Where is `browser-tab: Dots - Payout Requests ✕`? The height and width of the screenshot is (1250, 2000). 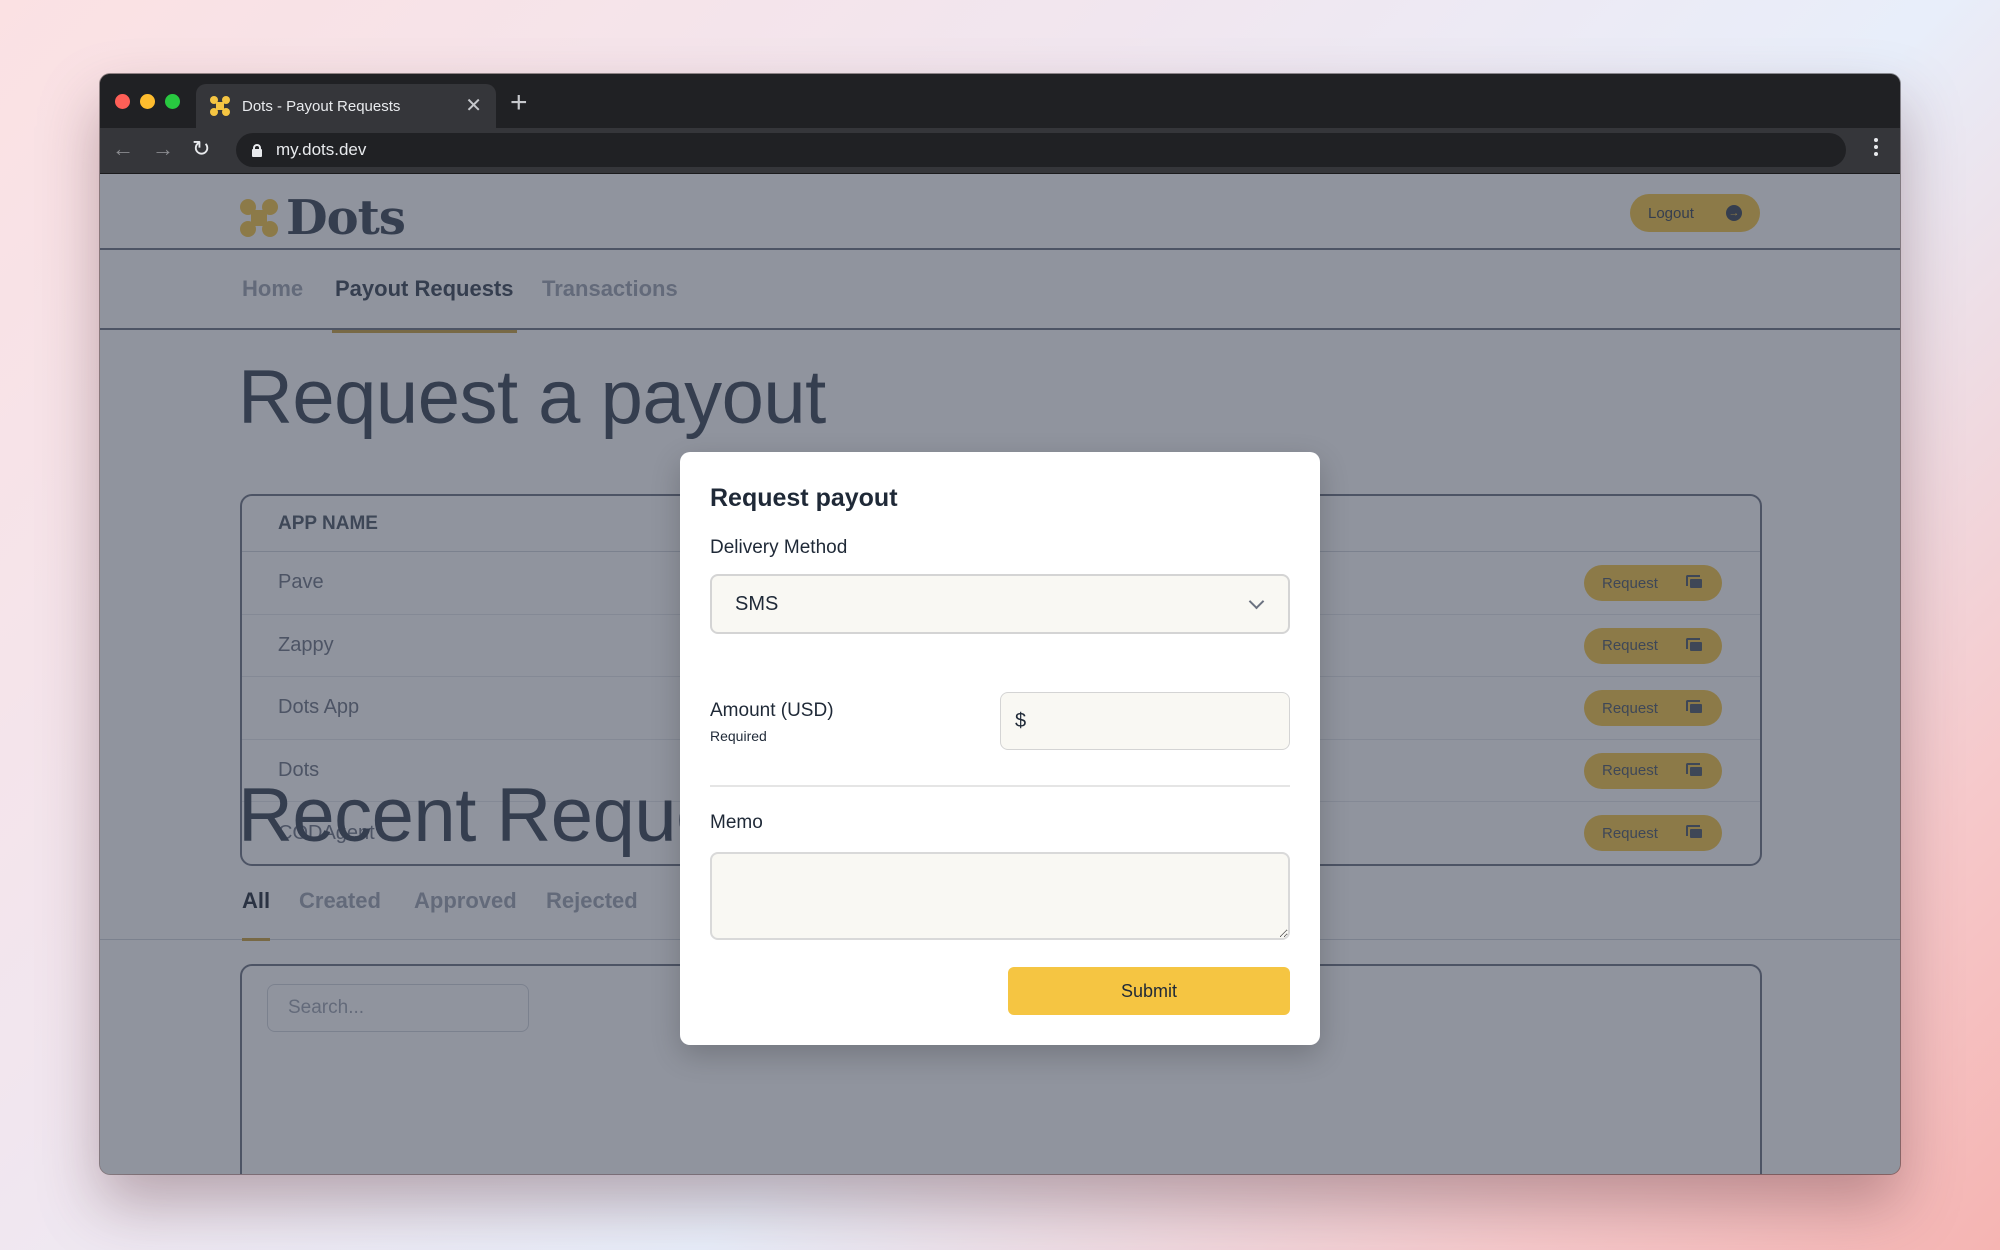 browser-tab: Dots - Payout Requests ✕ is located at coordinates (346, 106).